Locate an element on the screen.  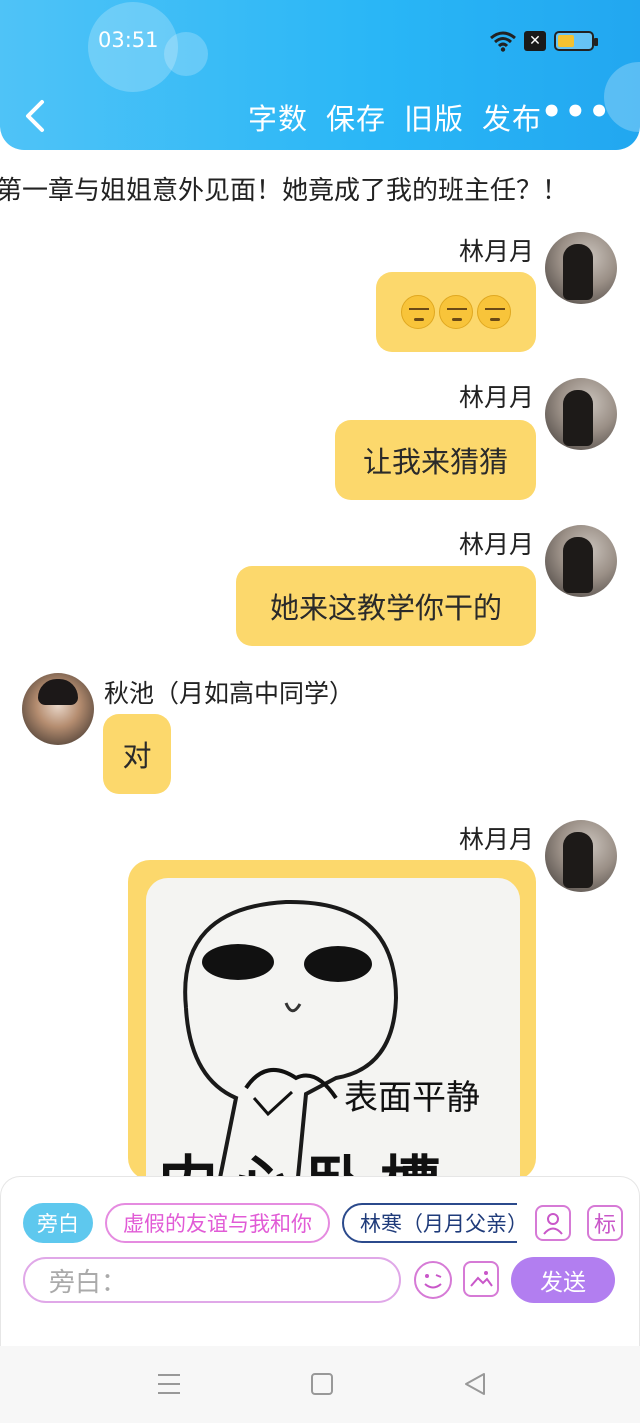
status-icons: ✕ is located at coordinates (544, 41).